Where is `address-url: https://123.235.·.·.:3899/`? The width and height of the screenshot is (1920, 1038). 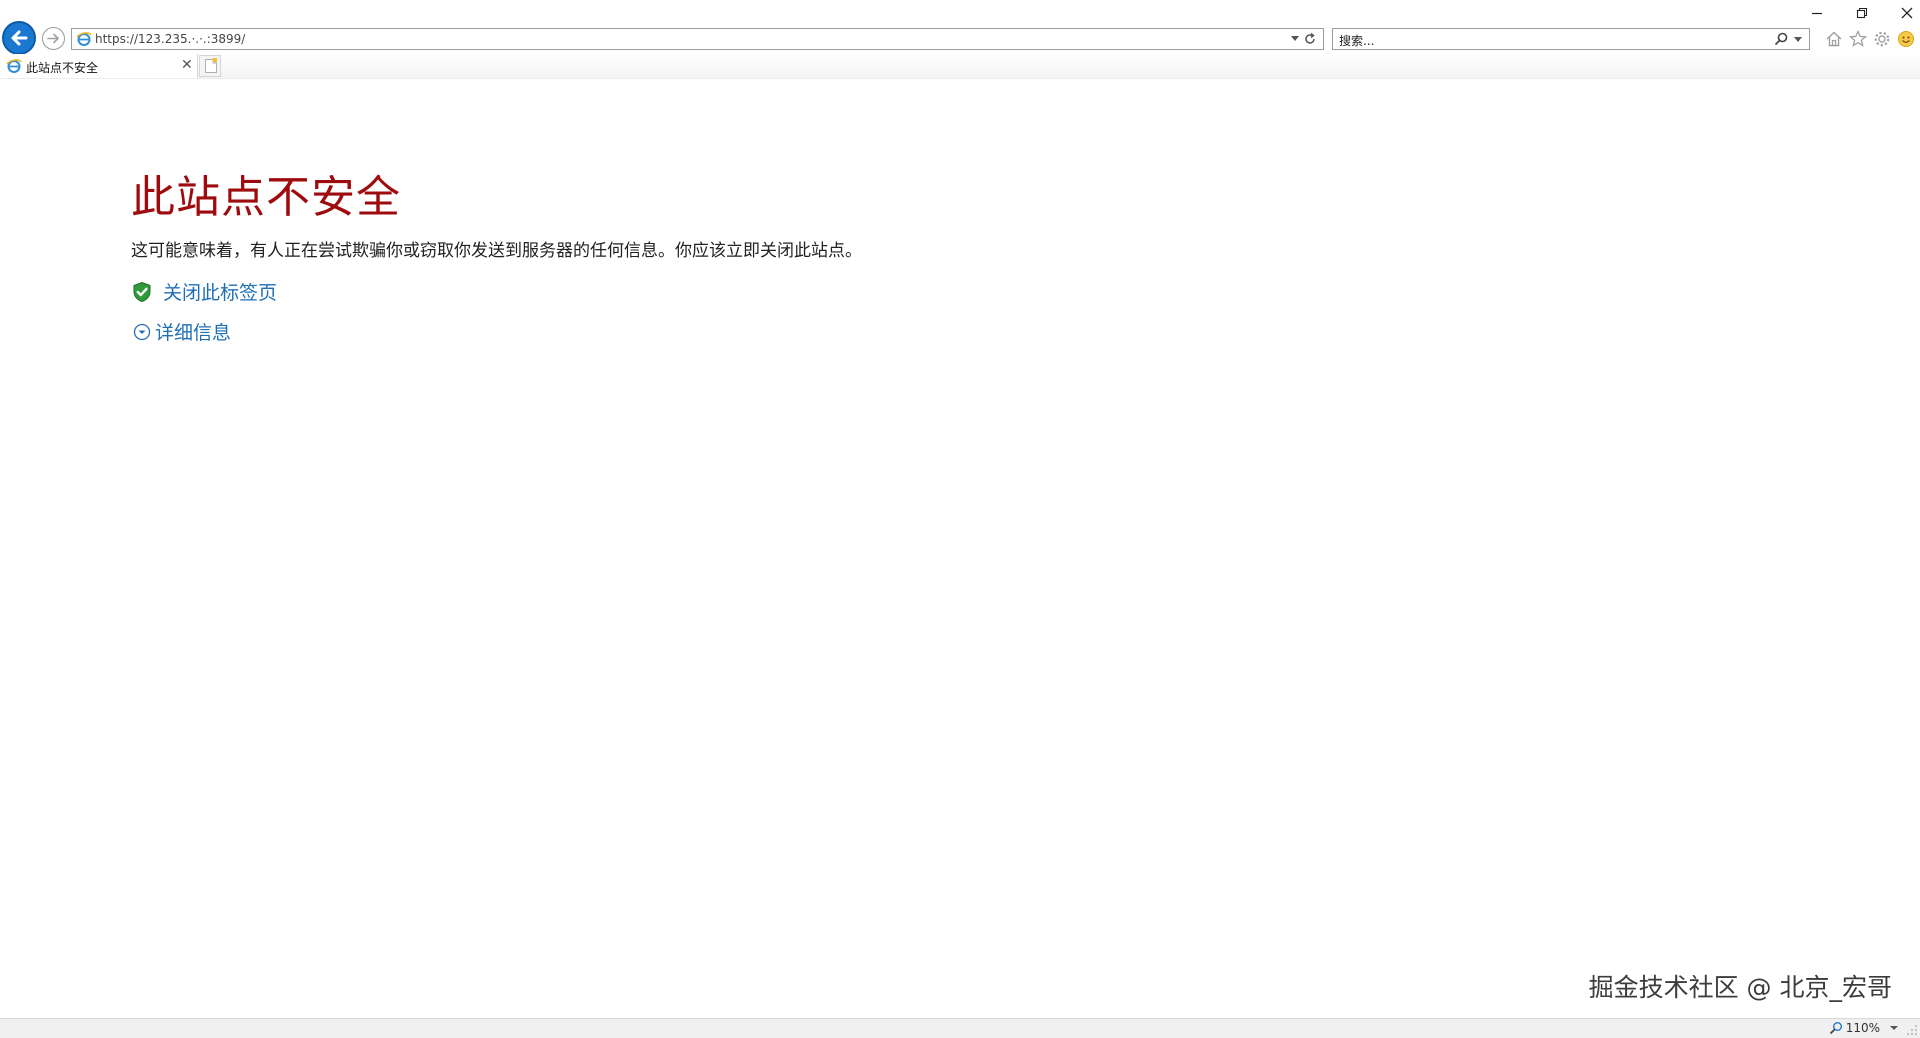 address-url: https://123.235.·.·.:3899/ is located at coordinates (170, 39).